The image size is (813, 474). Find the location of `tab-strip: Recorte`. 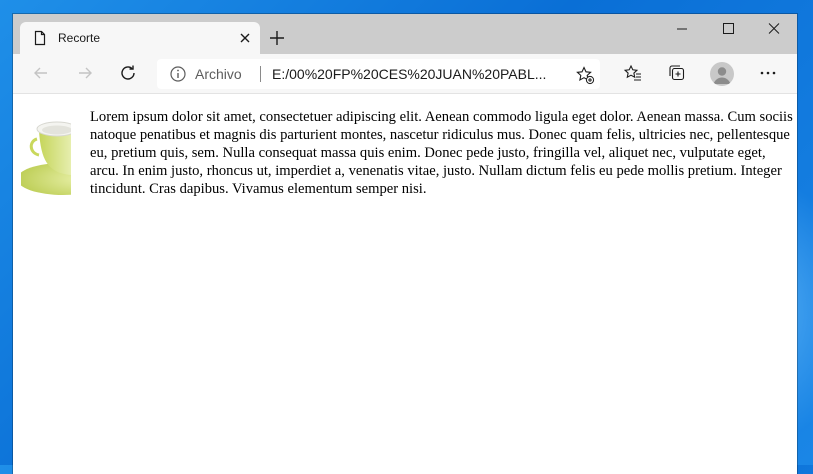

tab-strip: Recorte is located at coordinates (405, 34).